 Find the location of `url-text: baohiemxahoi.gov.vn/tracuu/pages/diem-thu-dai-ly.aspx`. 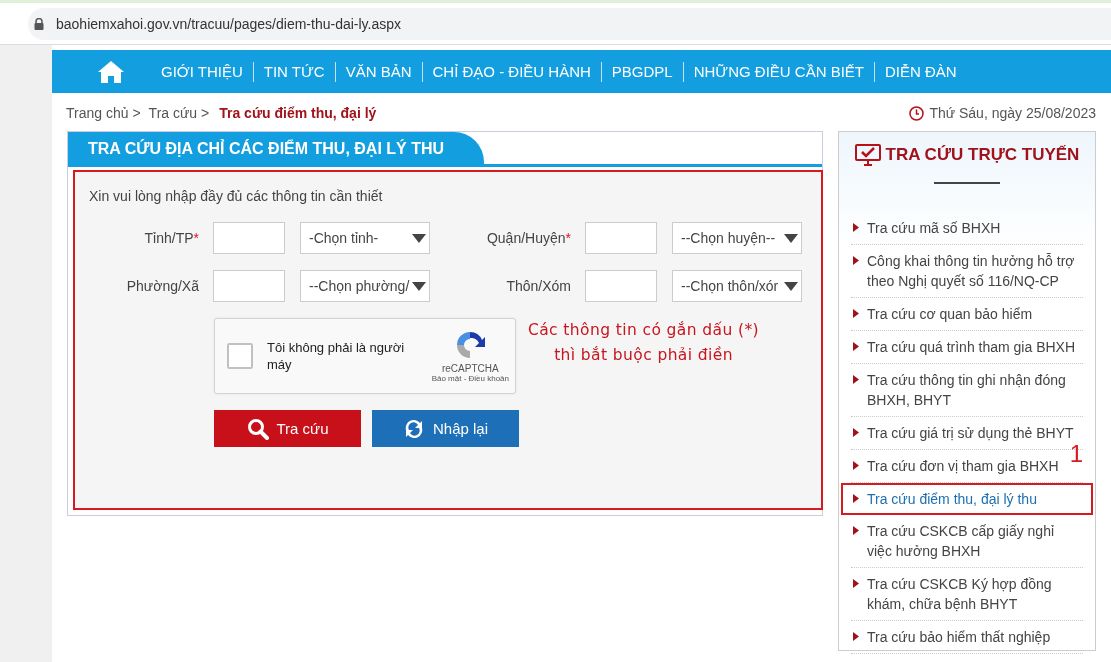

url-text: baohiemxahoi.gov.vn/tracuu/pages/diem-thu-dai-ly.aspx is located at coordinates (228, 24).